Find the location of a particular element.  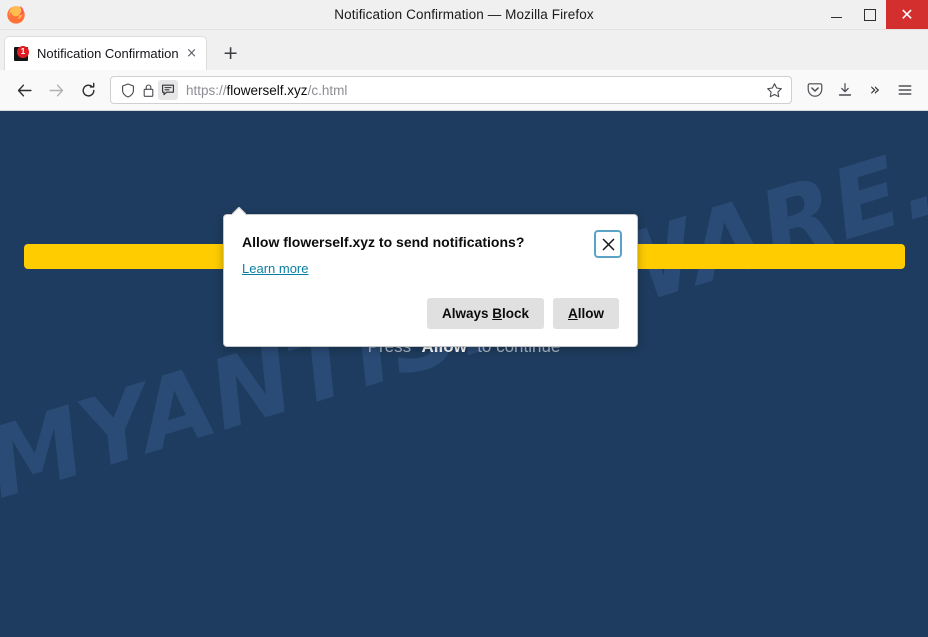

tab-close-icon: × is located at coordinates (192, 54).